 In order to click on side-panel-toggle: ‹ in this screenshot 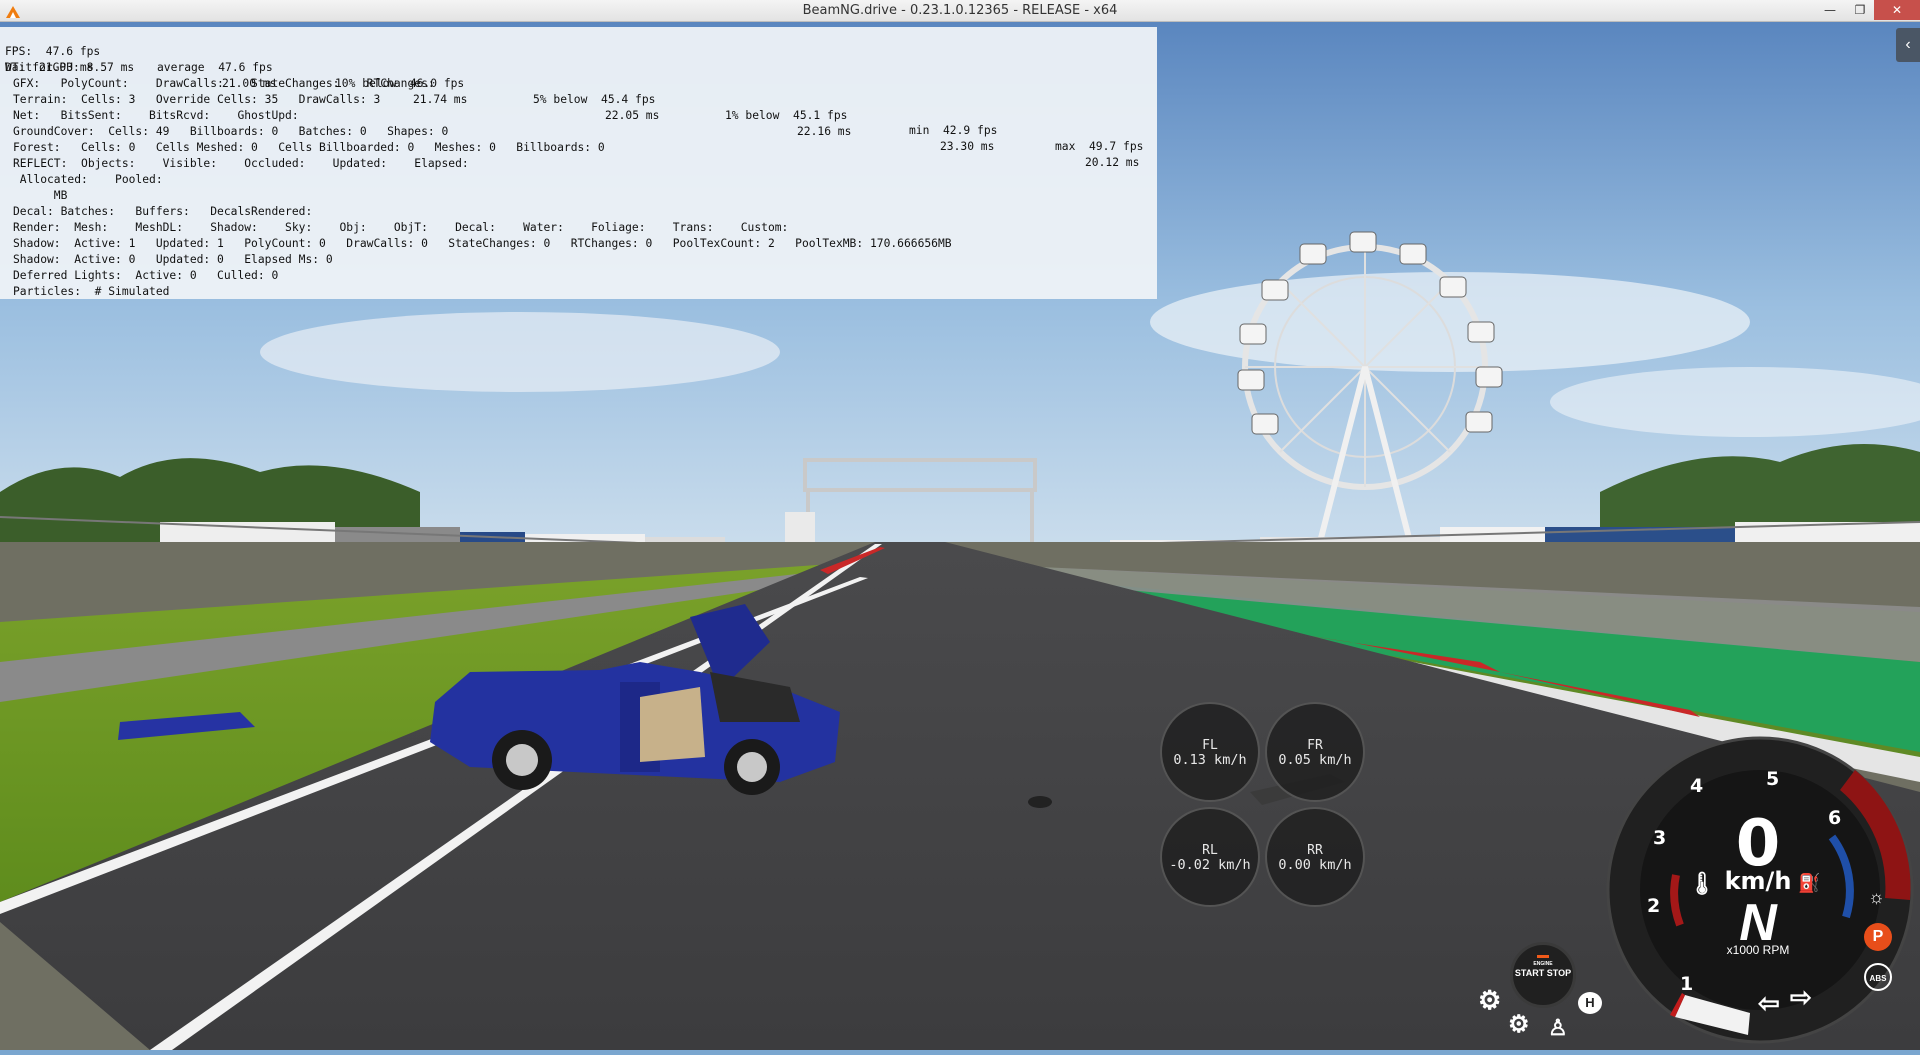, I will do `click(1908, 45)`.